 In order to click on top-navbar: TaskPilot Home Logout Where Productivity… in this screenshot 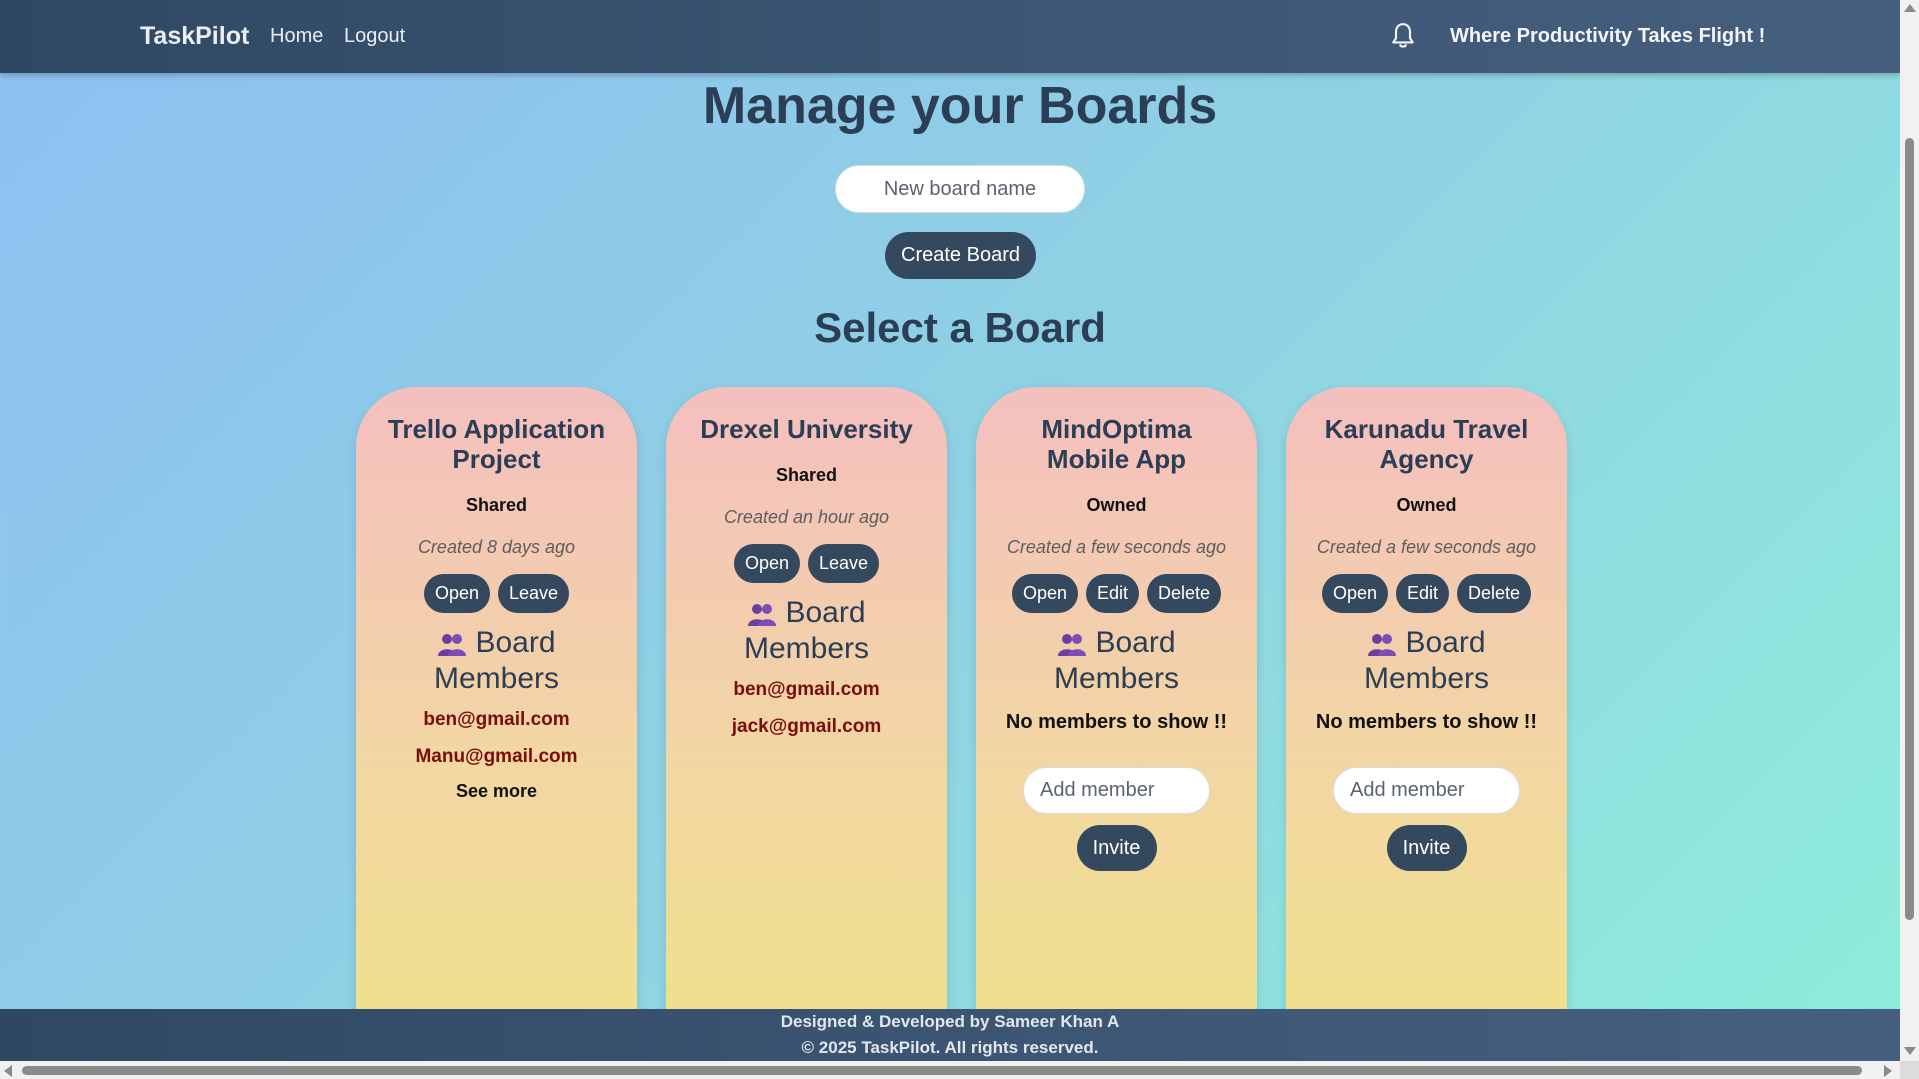, I will do `click(950, 36)`.